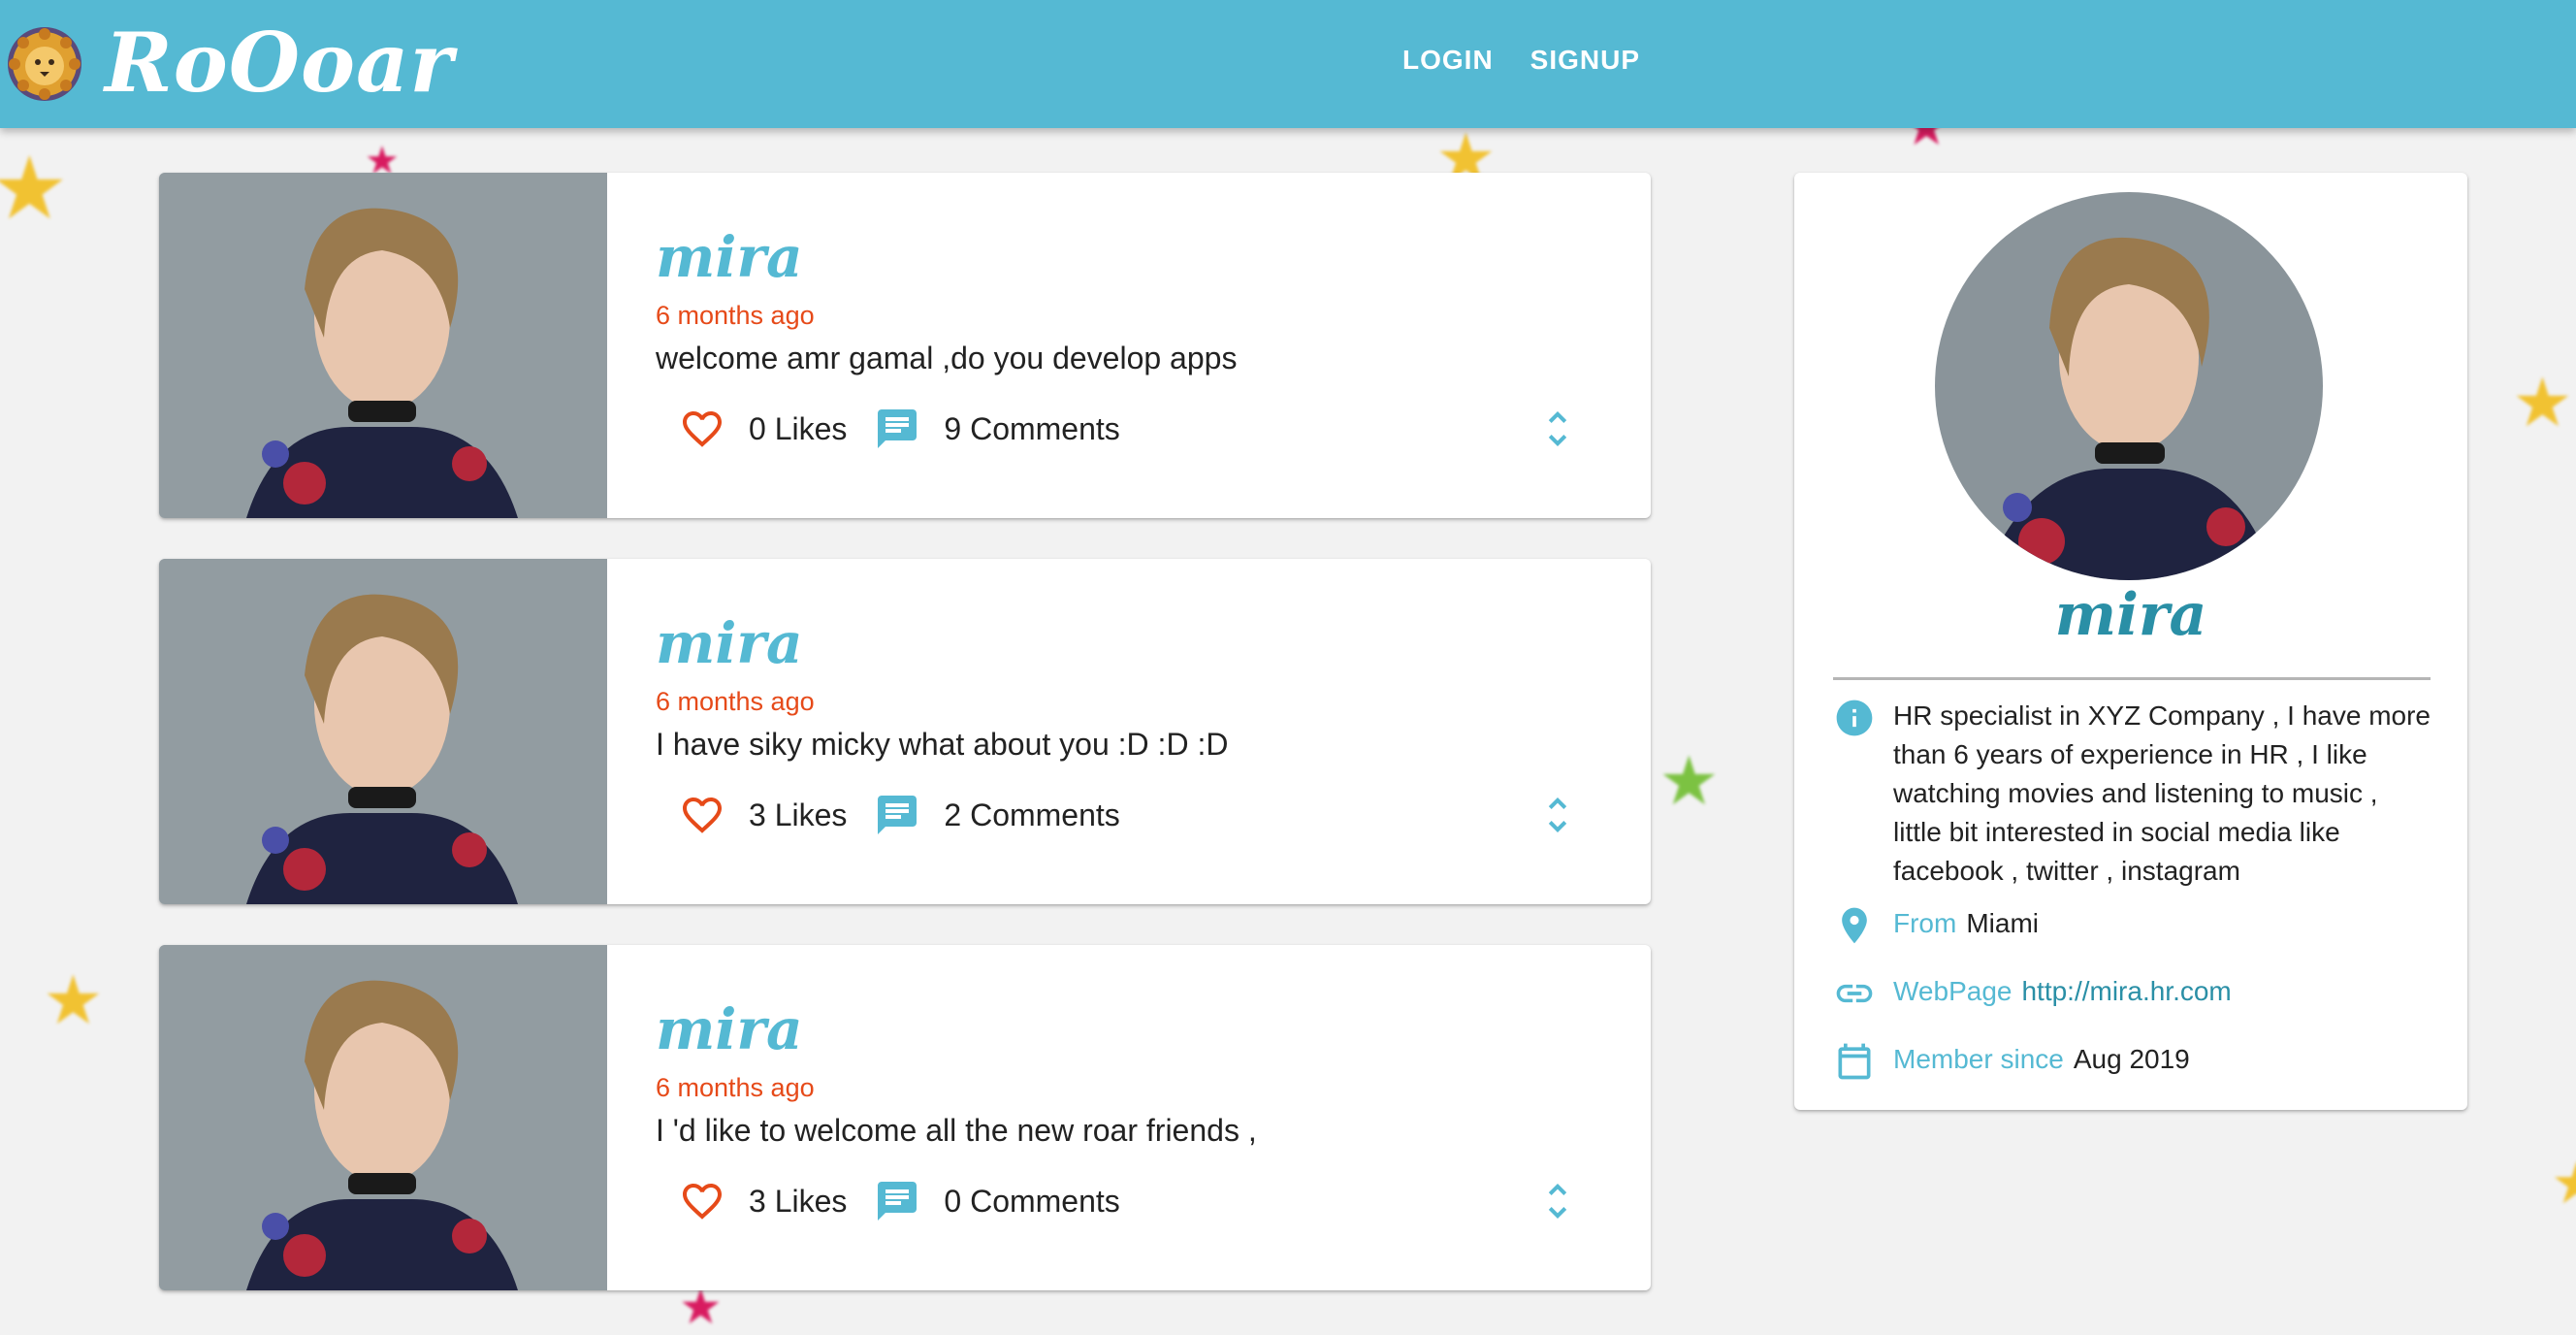 Image resolution: width=2576 pixels, height=1335 pixels. What do you see at coordinates (1585, 60) in the screenshot?
I see `signup-link: SIGNUP` at bounding box center [1585, 60].